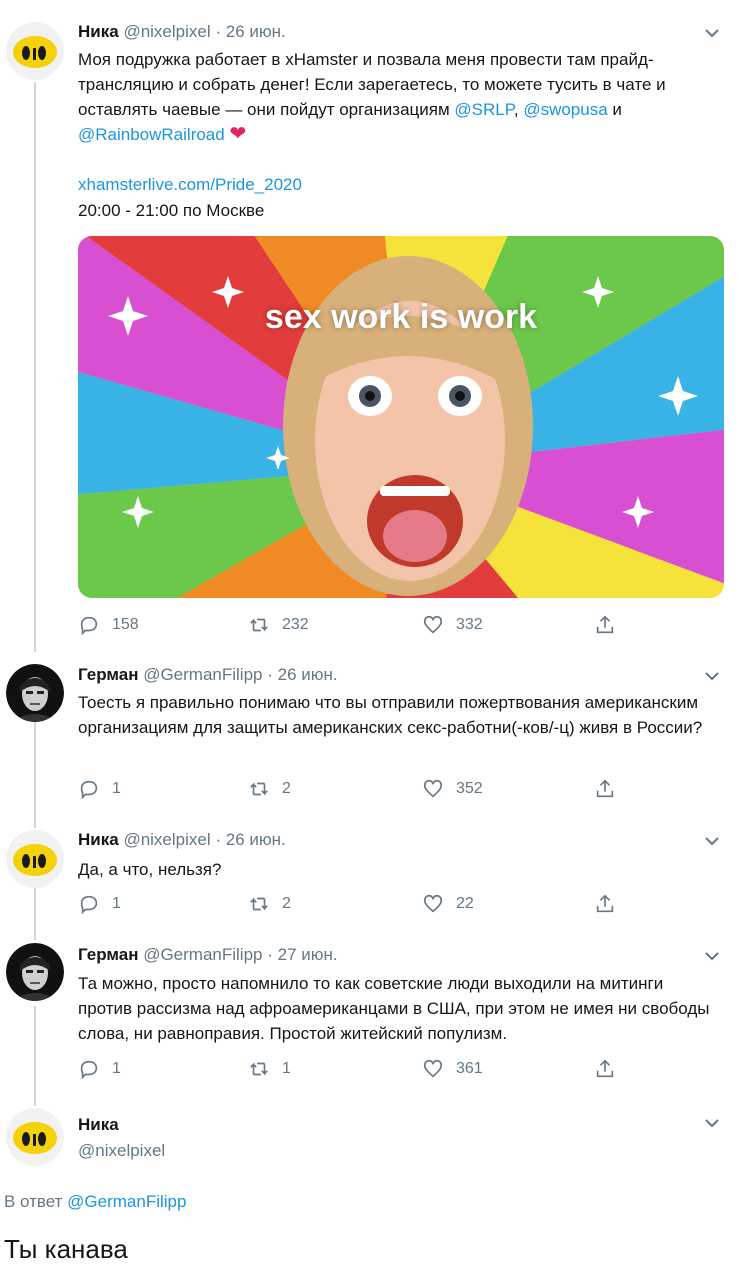 This screenshot has width=739, height=1279. Describe the element at coordinates (171, 210) in the screenshot. I see `stream-time: 20:00 - 21:00 по Москве` at that location.